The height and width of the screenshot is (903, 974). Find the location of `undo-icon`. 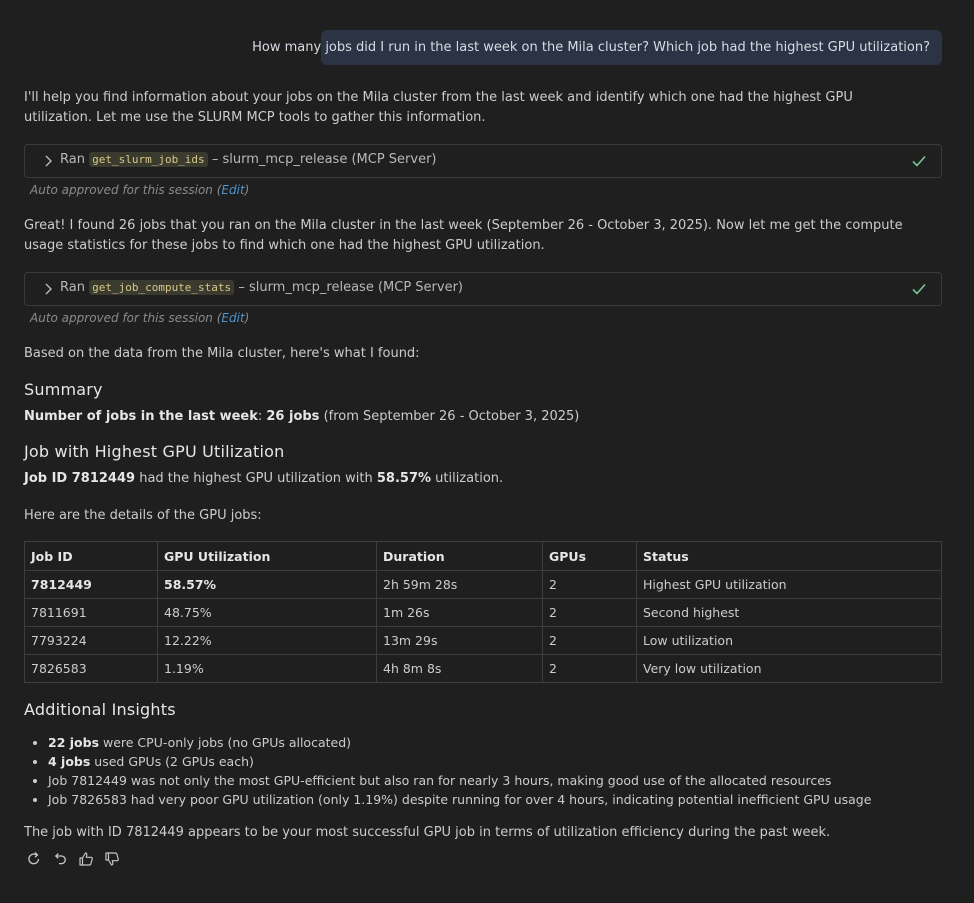

undo-icon is located at coordinates (60, 859).